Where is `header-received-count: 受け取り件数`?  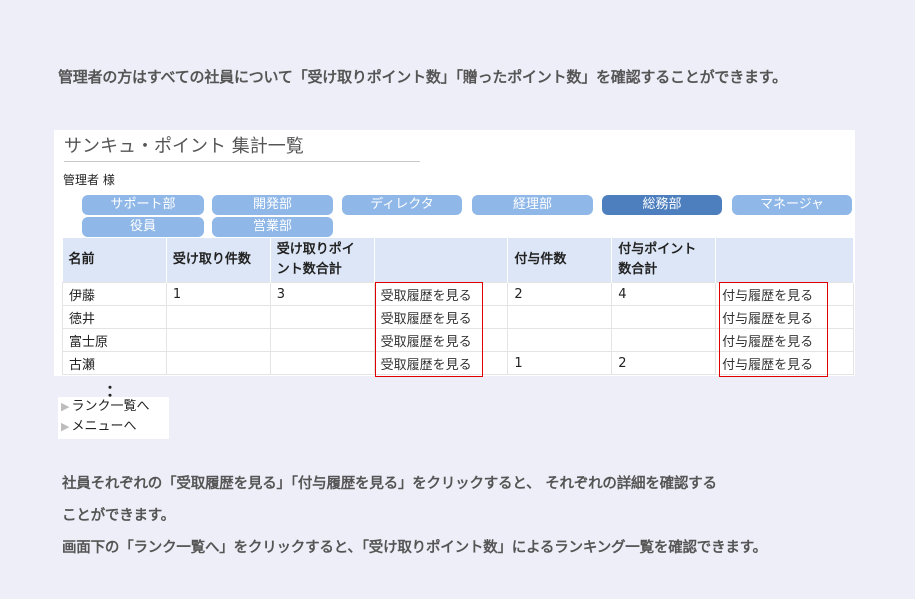
header-received-count: 受け取り件数 is located at coordinates (218, 260).